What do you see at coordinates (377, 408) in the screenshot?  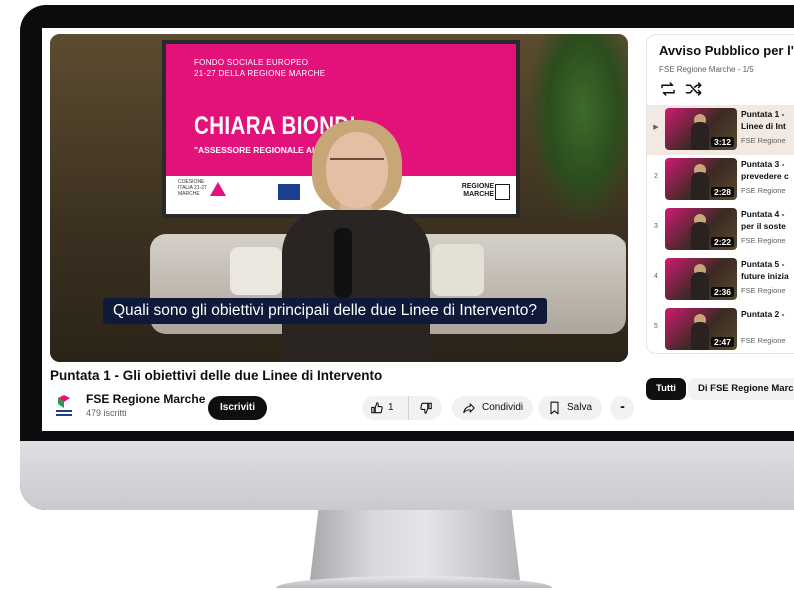 I see `thumbs-up-icon` at bounding box center [377, 408].